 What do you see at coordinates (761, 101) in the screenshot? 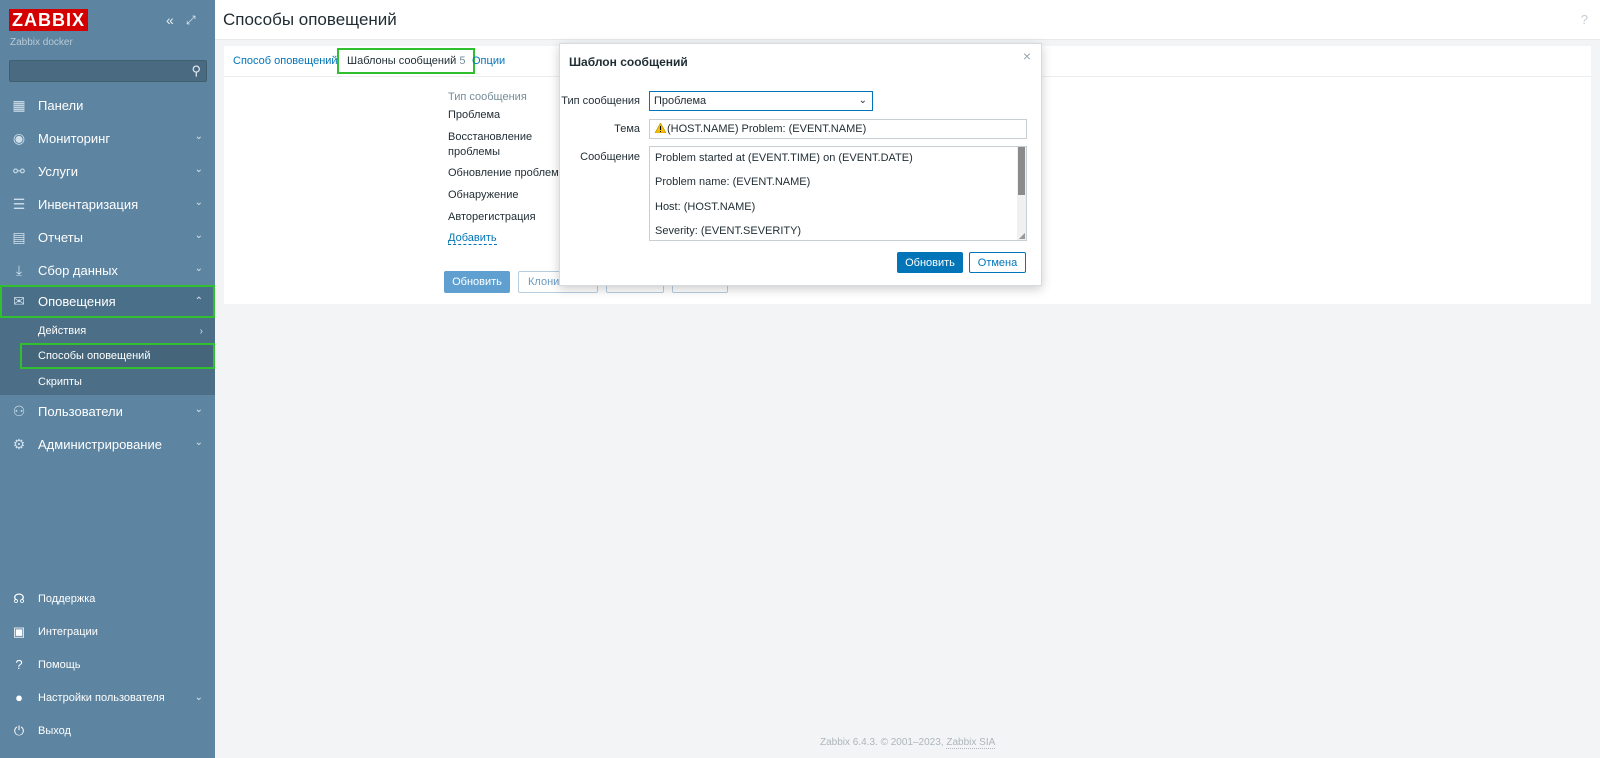
I see `message-type-select: Проблема ⌄` at bounding box center [761, 101].